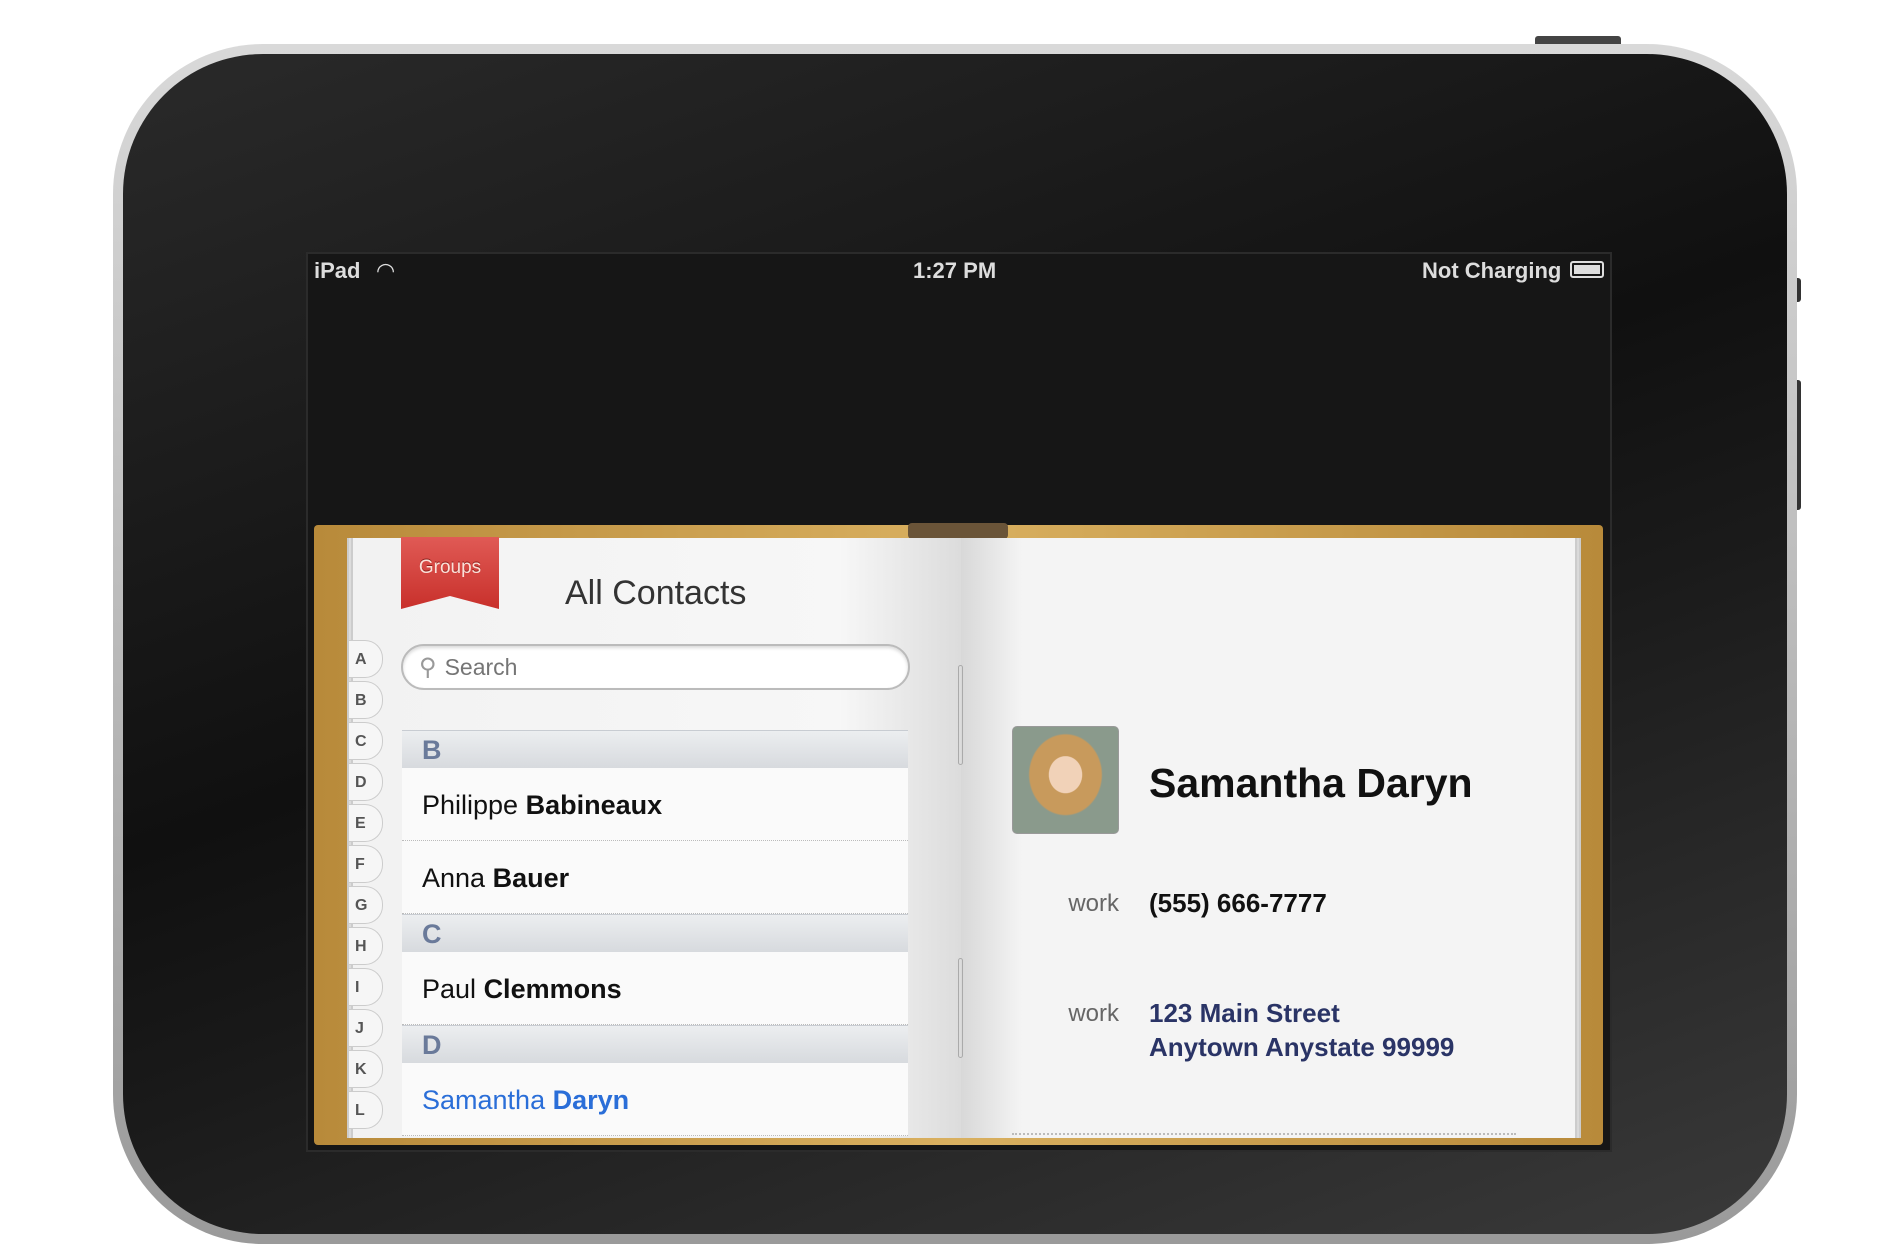  I want to click on clock: 1:27 PM, so click(955, 270).